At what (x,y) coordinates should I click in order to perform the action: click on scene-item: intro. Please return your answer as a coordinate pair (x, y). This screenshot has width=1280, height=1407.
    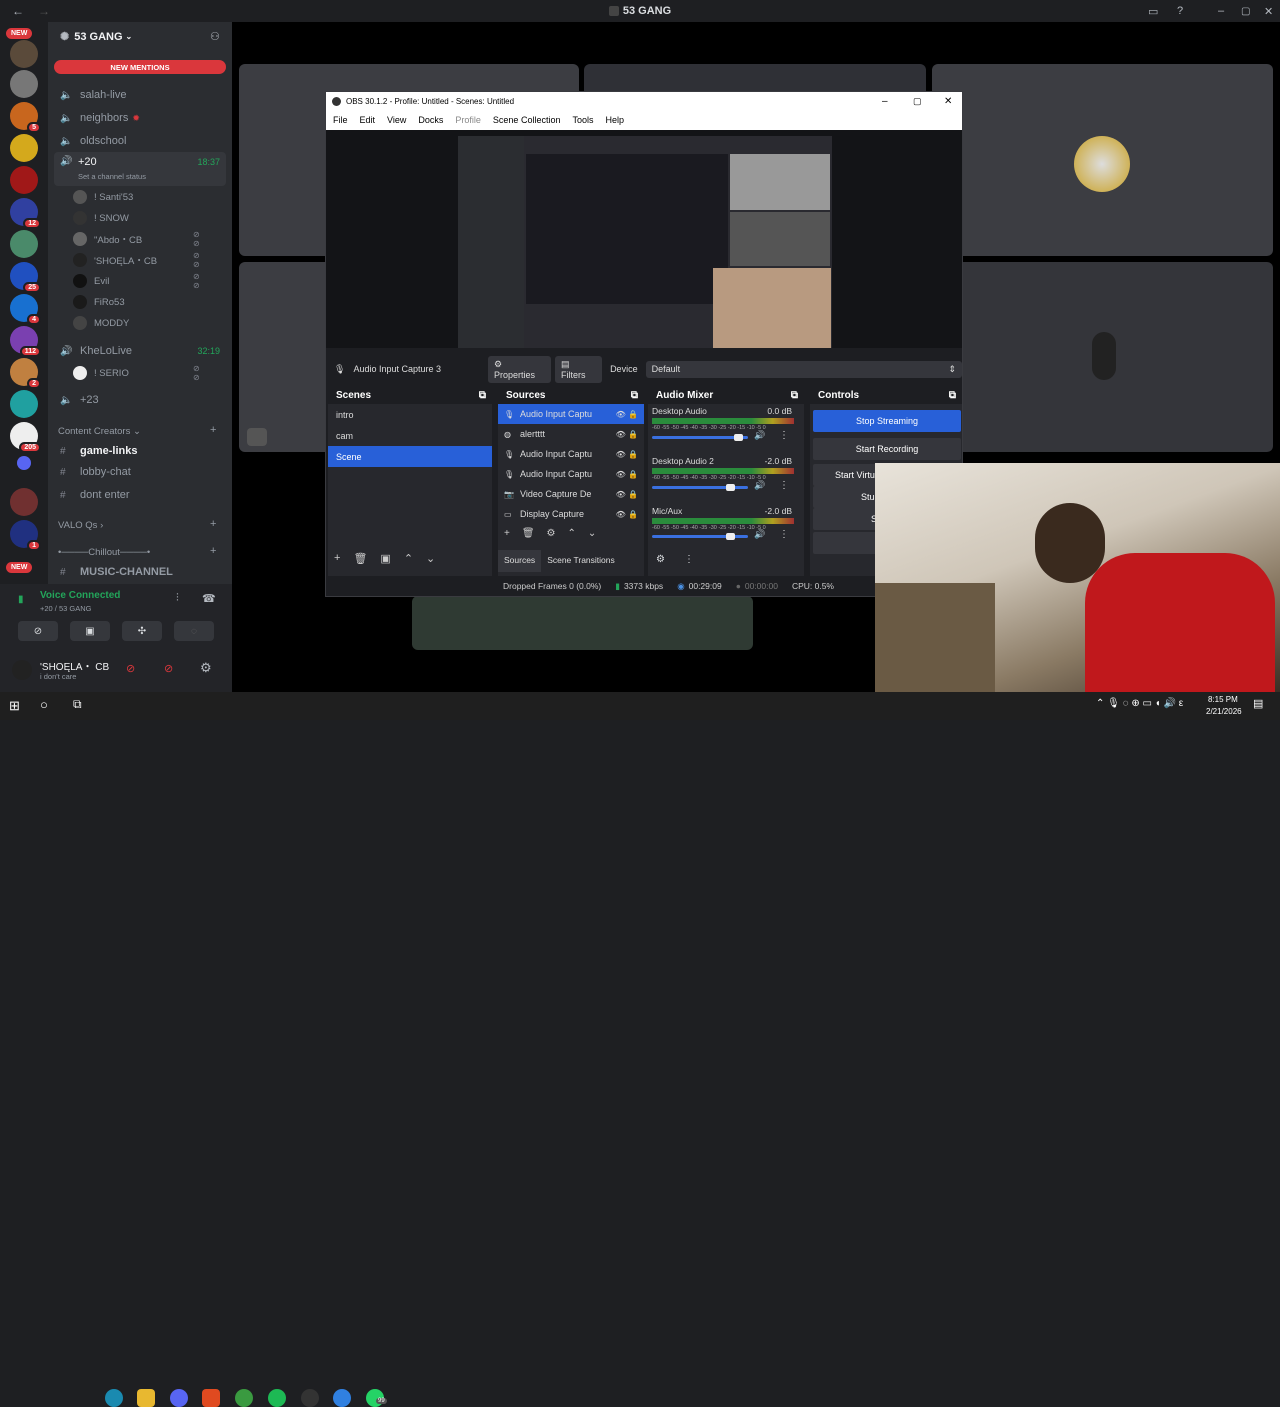
    Looking at the image, I should click on (410, 414).